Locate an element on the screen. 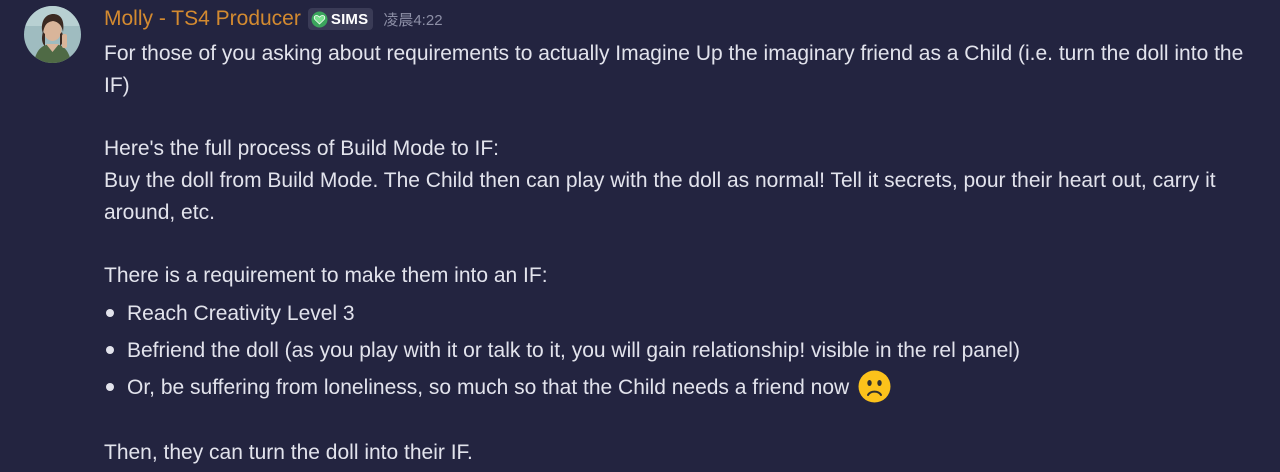 The image size is (1280, 472). role-tag-label: SIMS is located at coordinates (349, 19).